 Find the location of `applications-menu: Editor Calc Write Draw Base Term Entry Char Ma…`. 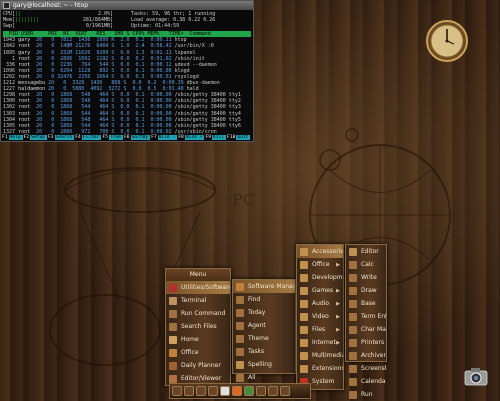

applications-menu: Editor Calc Write Draw Base Term Entry Char Ma… is located at coordinates (366, 321).